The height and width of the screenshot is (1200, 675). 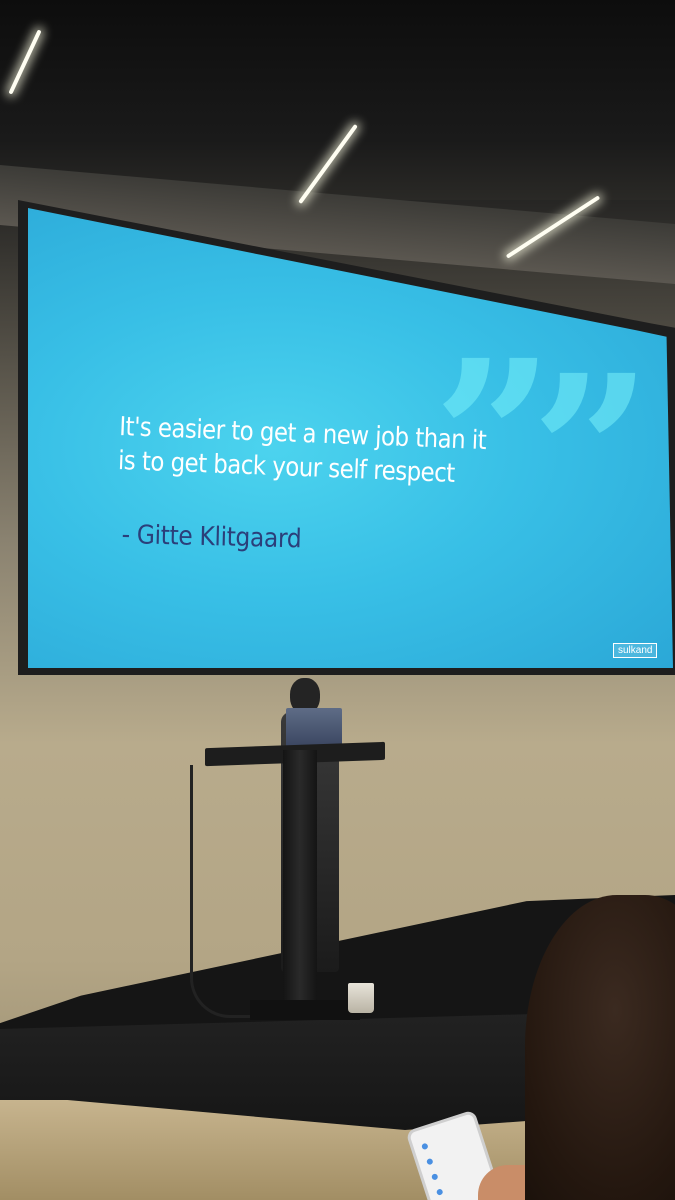 I want to click on slide-quote-author: - Gitte Klitgaard, so click(x=211, y=537).